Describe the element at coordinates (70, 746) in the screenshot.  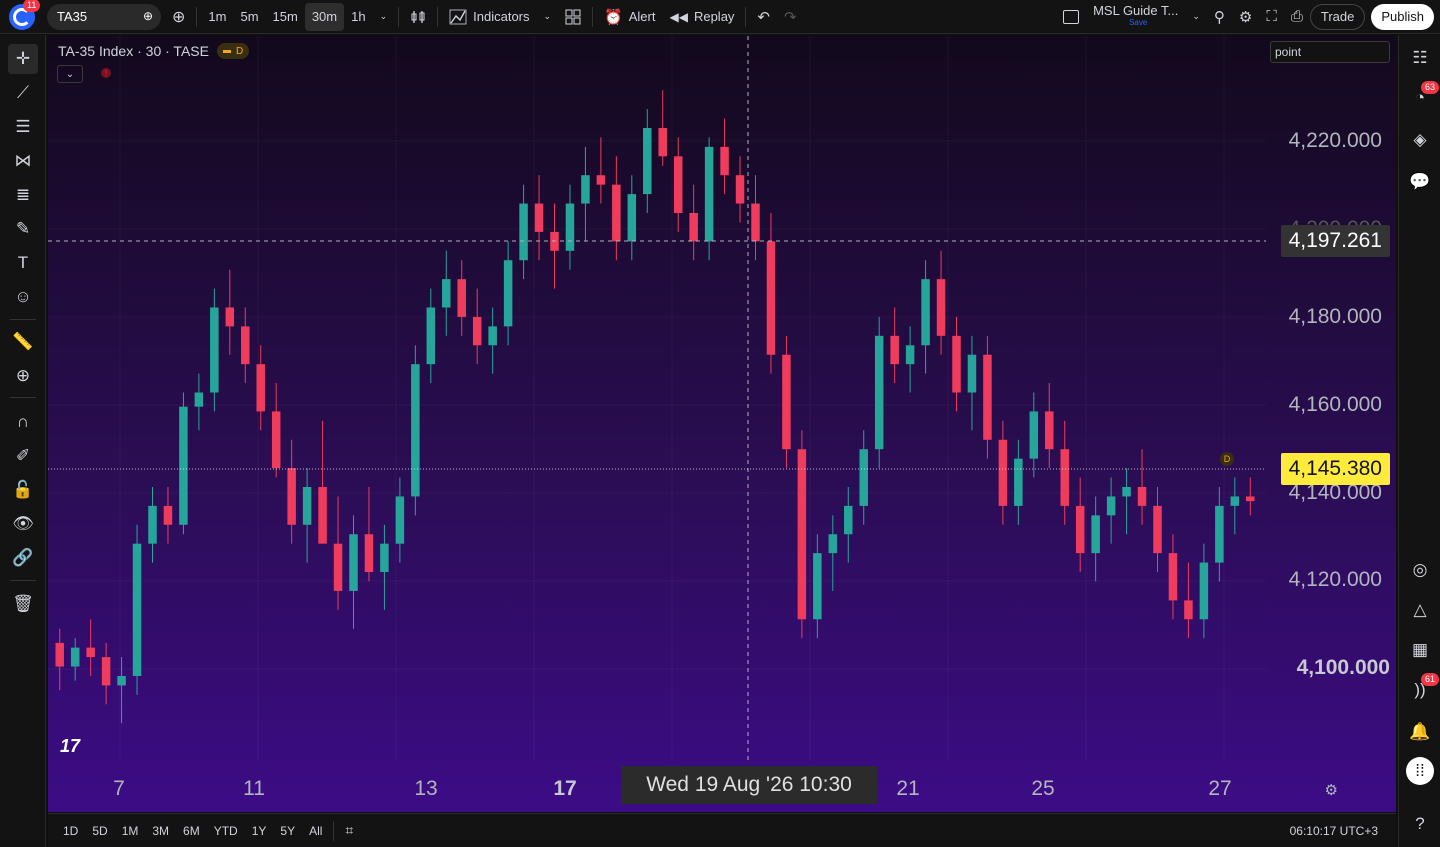
I see `tradingview-logo: 17` at that location.